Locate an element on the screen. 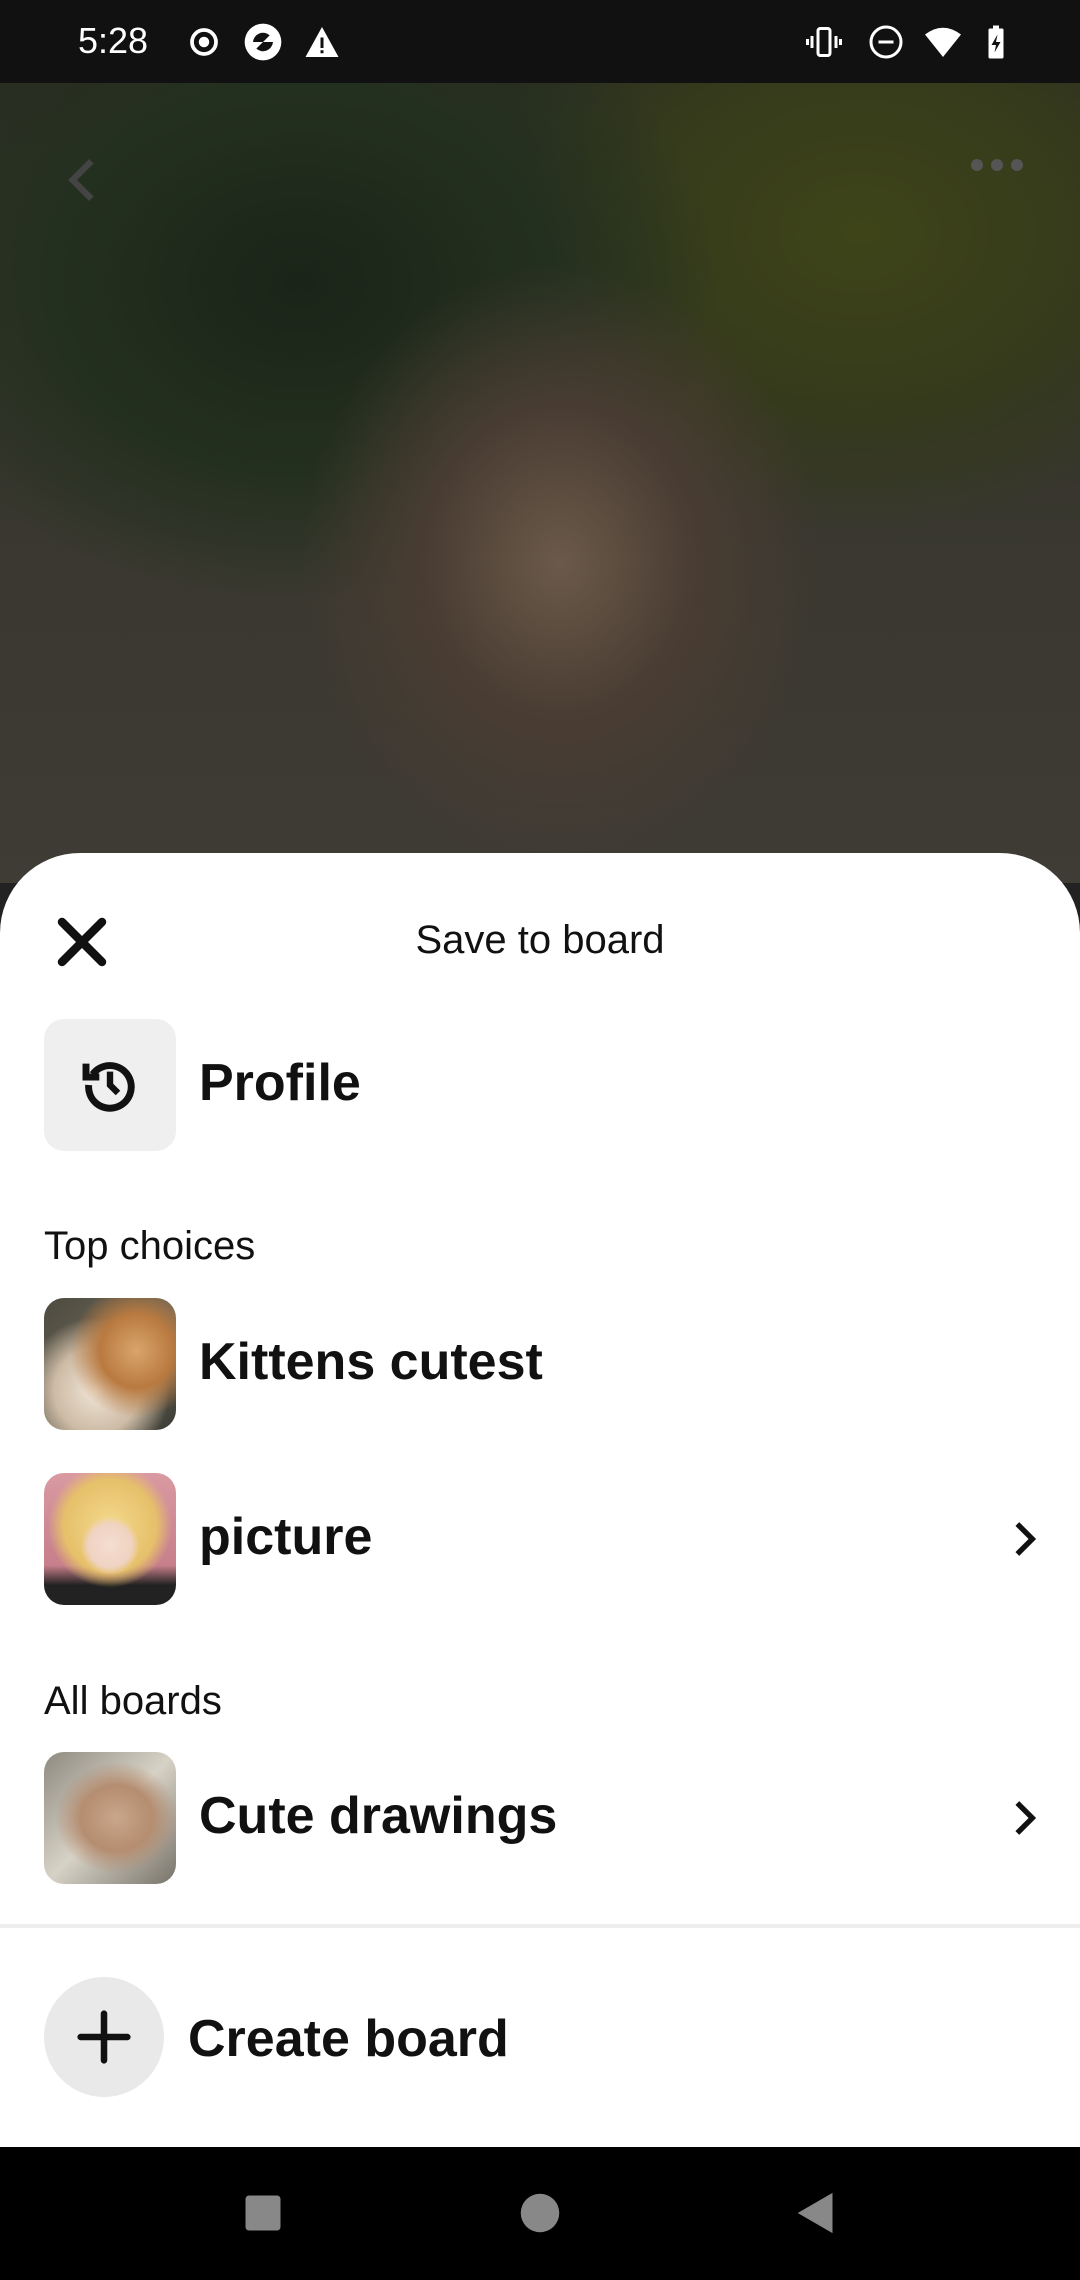 This screenshot has width=1080, height=2280. history-icon is located at coordinates (108, 1087).